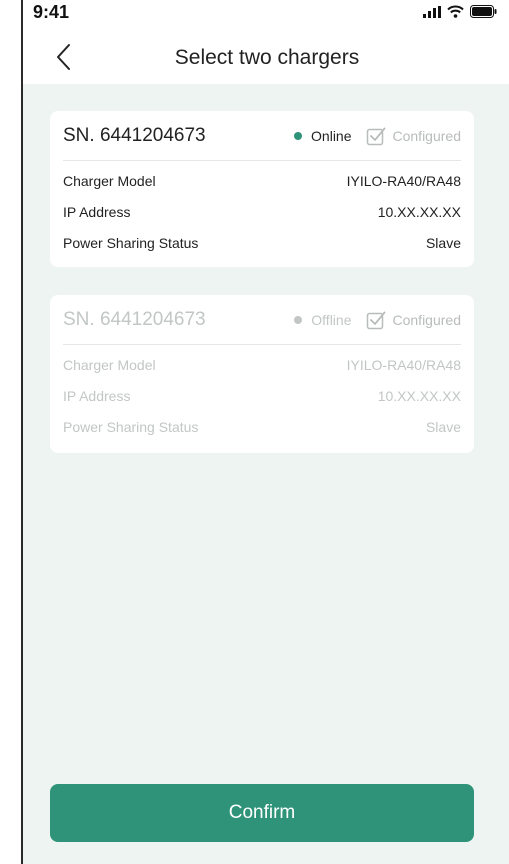  What do you see at coordinates (298, 136) in the screenshot?
I see `online-dot-icon` at bounding box center [298, 136].